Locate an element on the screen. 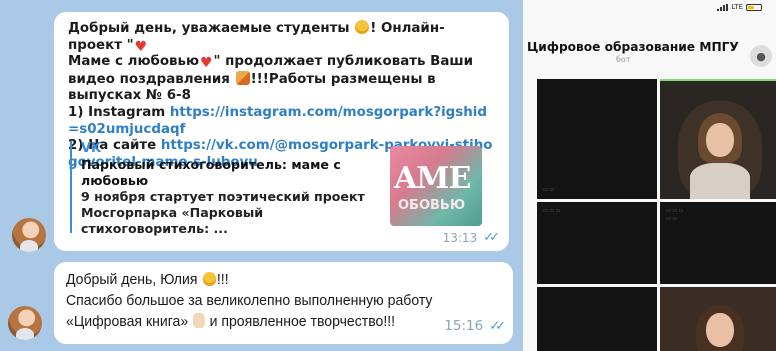 The width and height of the screenshot is (776, 351). signal-icon is located at coordinates (723, 7).